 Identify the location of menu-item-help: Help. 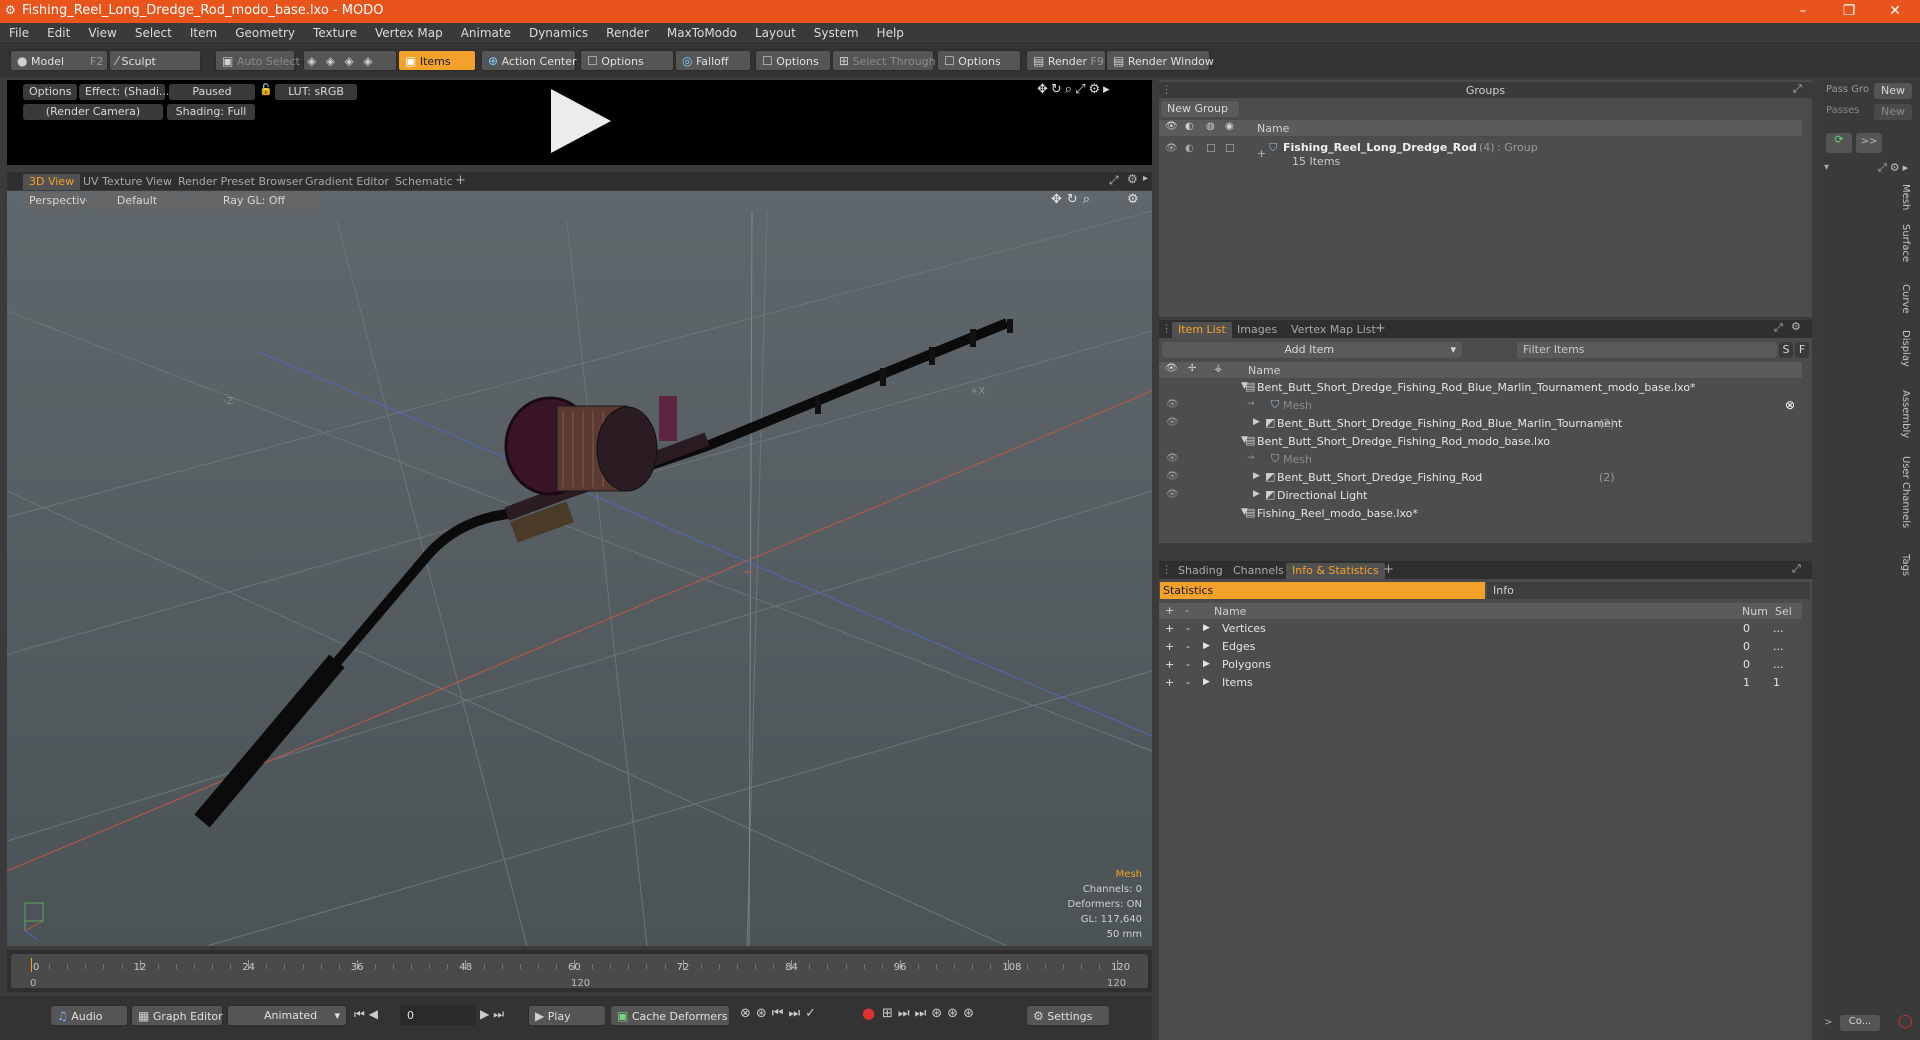
(890, 31).